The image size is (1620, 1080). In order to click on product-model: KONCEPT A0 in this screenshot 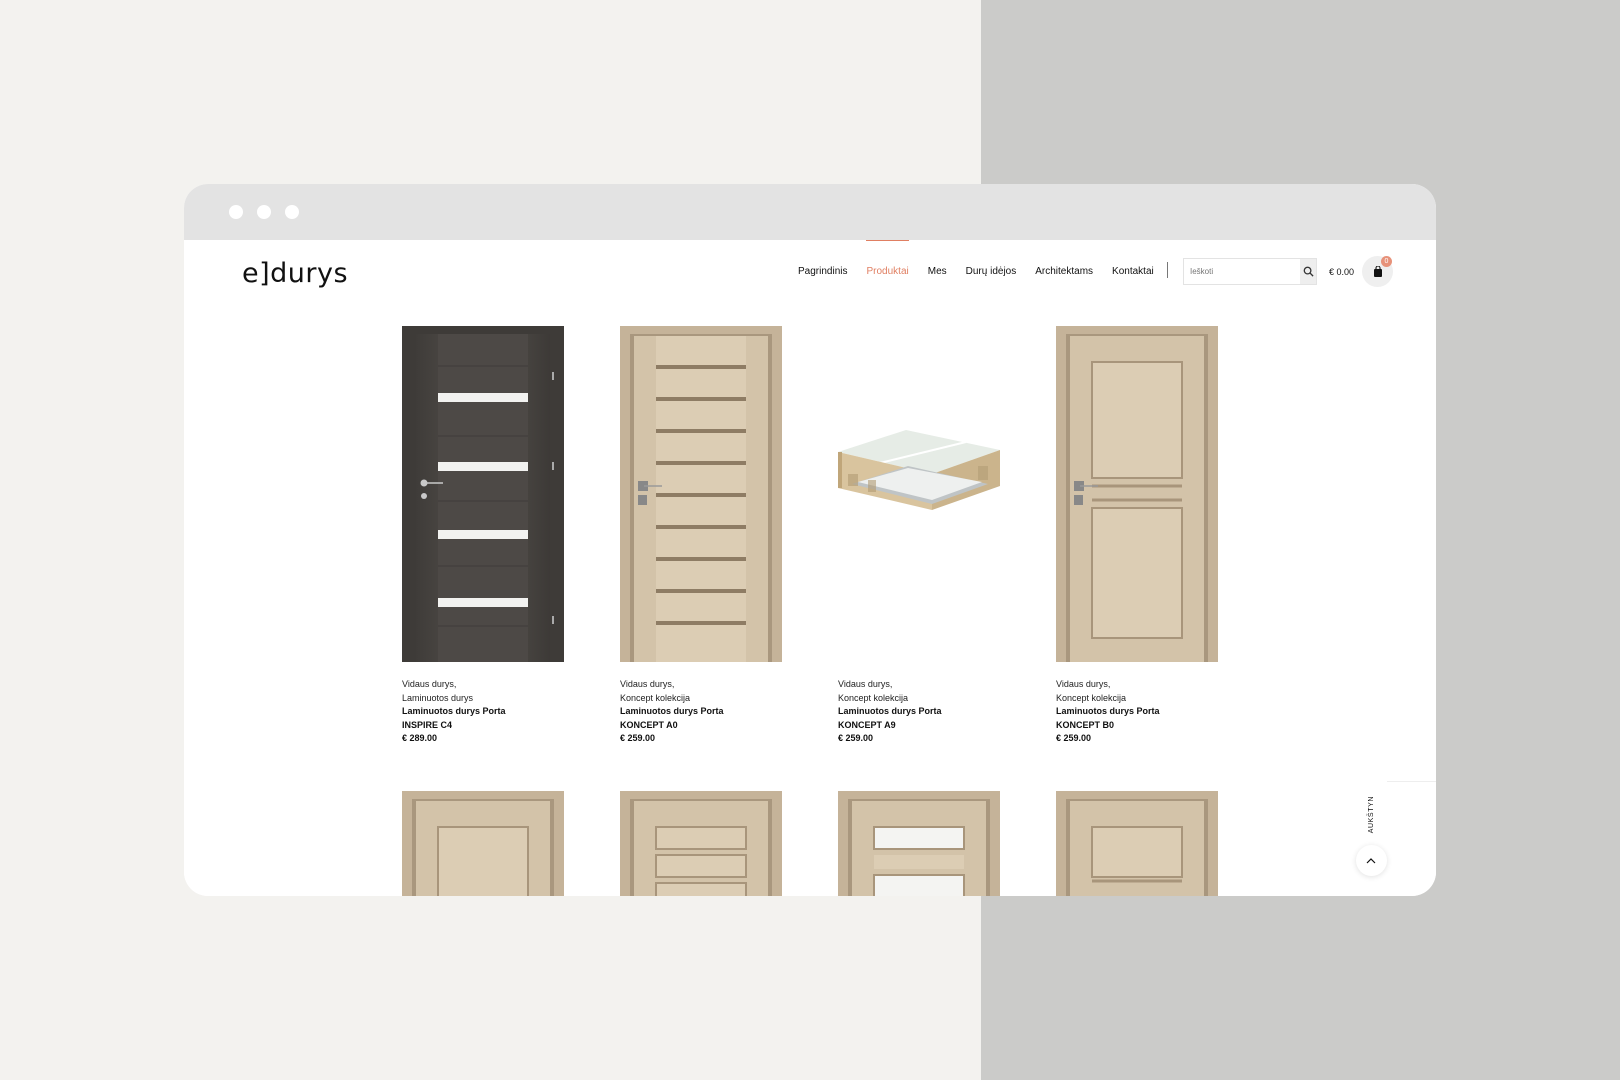, I will do `click(701, 726)`.